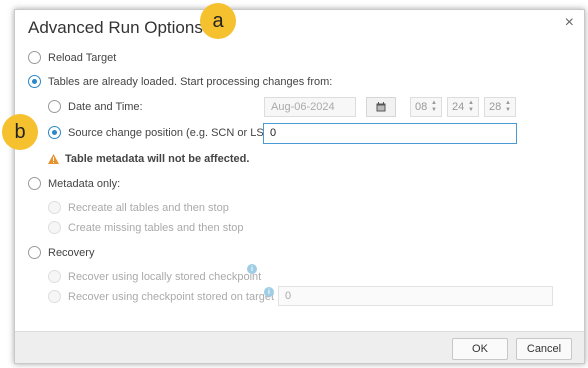 The image size is (588, 368). I want to click on hour-stepper: 08 ▲ ▼, so click(426, 107).